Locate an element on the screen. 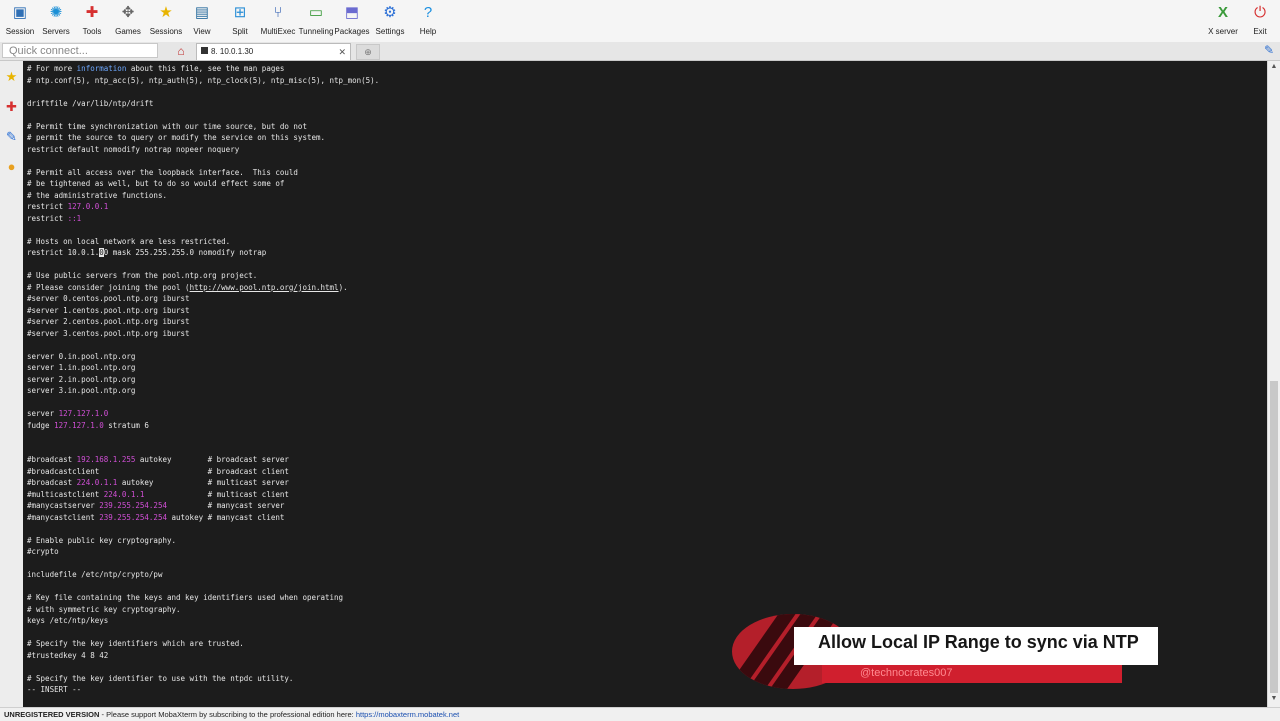 The height and width of the screenshot is (721, 1280). terminal-text-span: stratum 6 is located at coordinates (126, 425).